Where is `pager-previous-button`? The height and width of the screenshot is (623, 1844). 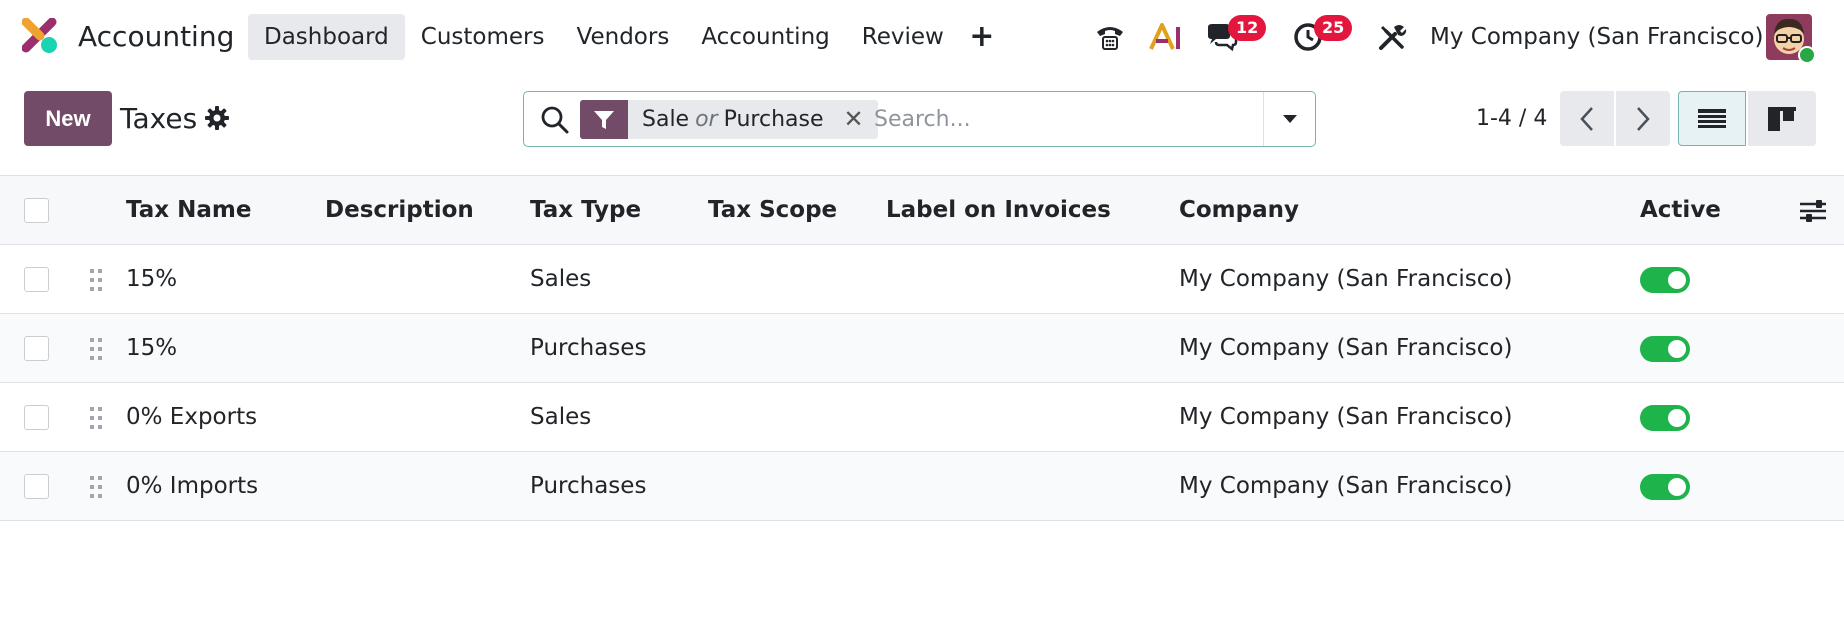 pager-previous-button is located at coordinates (1587, 118).